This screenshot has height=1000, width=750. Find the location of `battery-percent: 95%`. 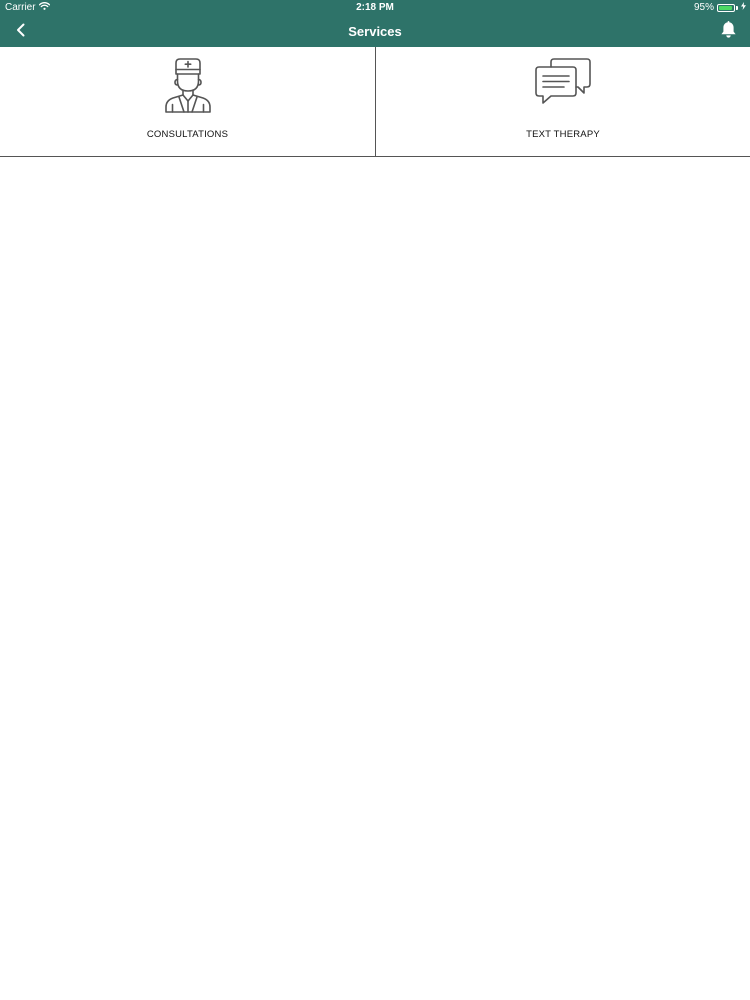

battery-percent: 95% is located at coordinates (703, 7).